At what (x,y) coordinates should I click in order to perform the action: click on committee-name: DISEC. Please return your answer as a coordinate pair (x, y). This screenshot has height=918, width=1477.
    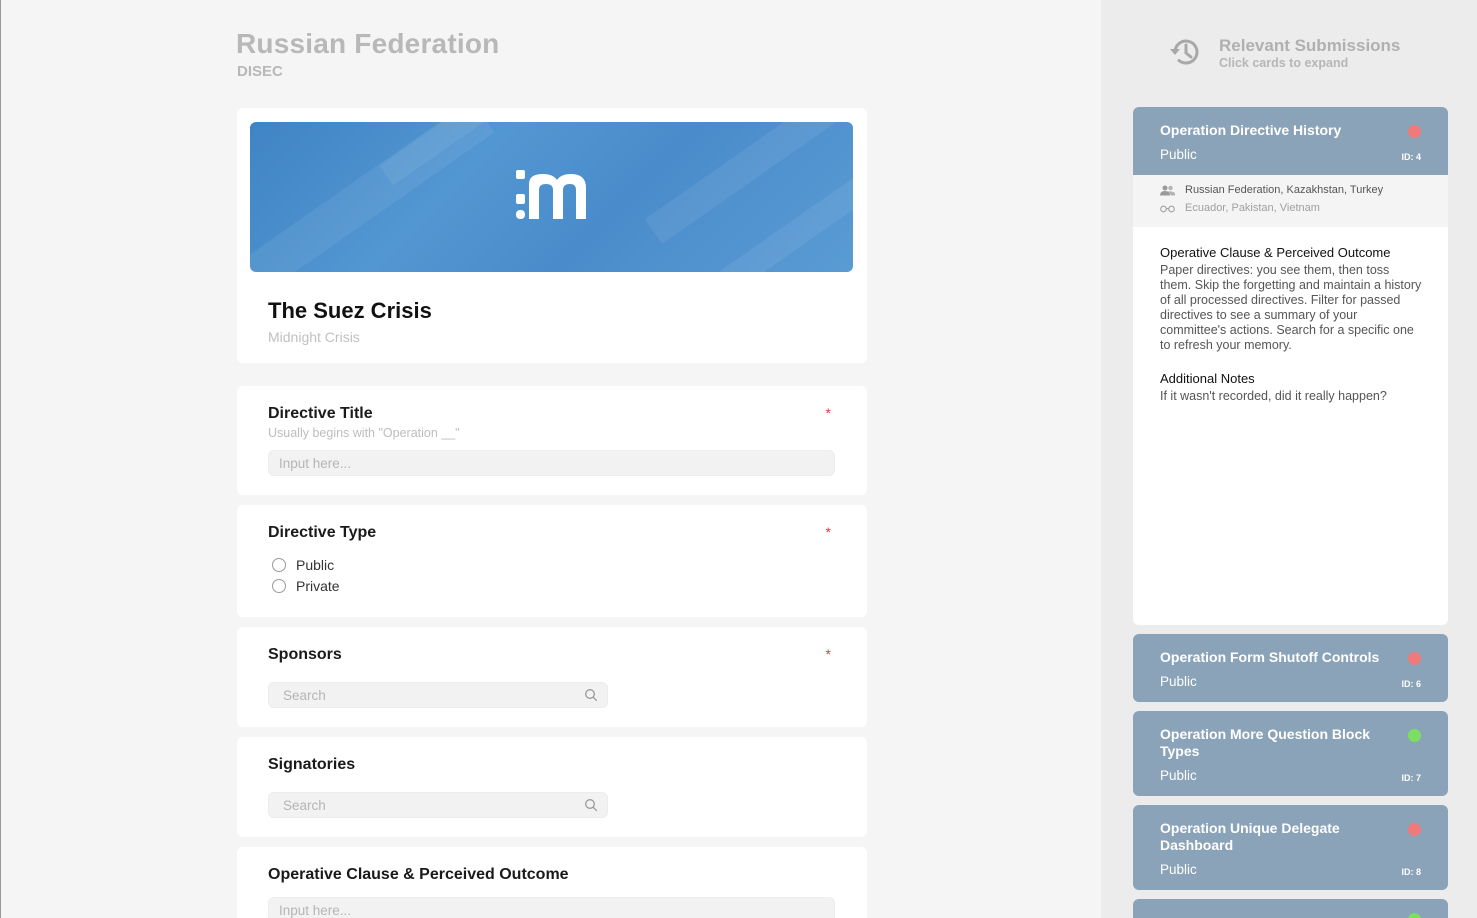
    Looking at the image, I should click on (260, 71).